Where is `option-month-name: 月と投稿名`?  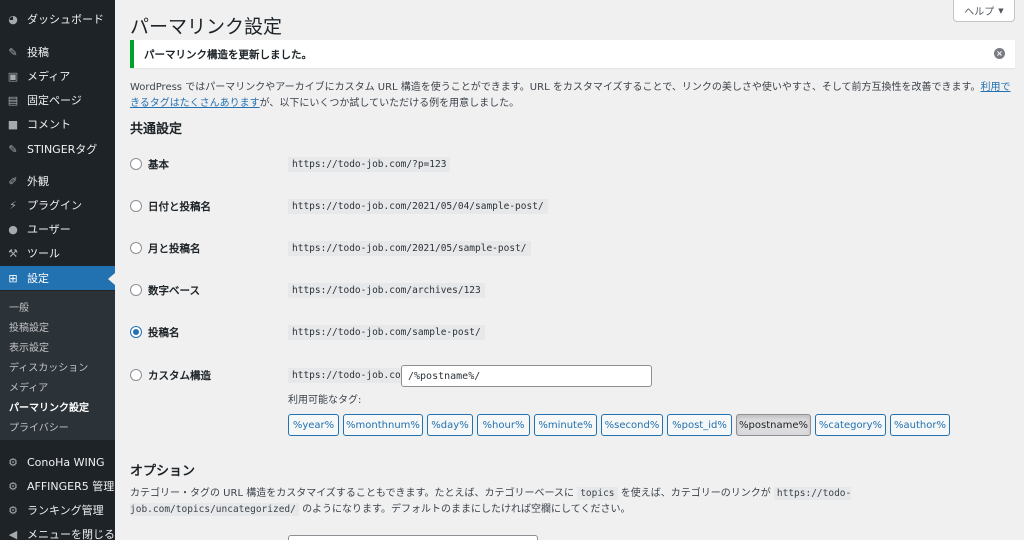
option-month-name: 月と投稿名 is located at coordinates (165, 248).